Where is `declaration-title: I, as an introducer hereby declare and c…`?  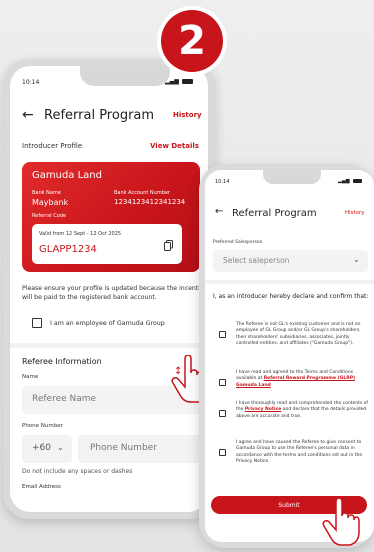
declaration-title: I, as an introducer hereby declare and c… is located at coordinates (291, 296).